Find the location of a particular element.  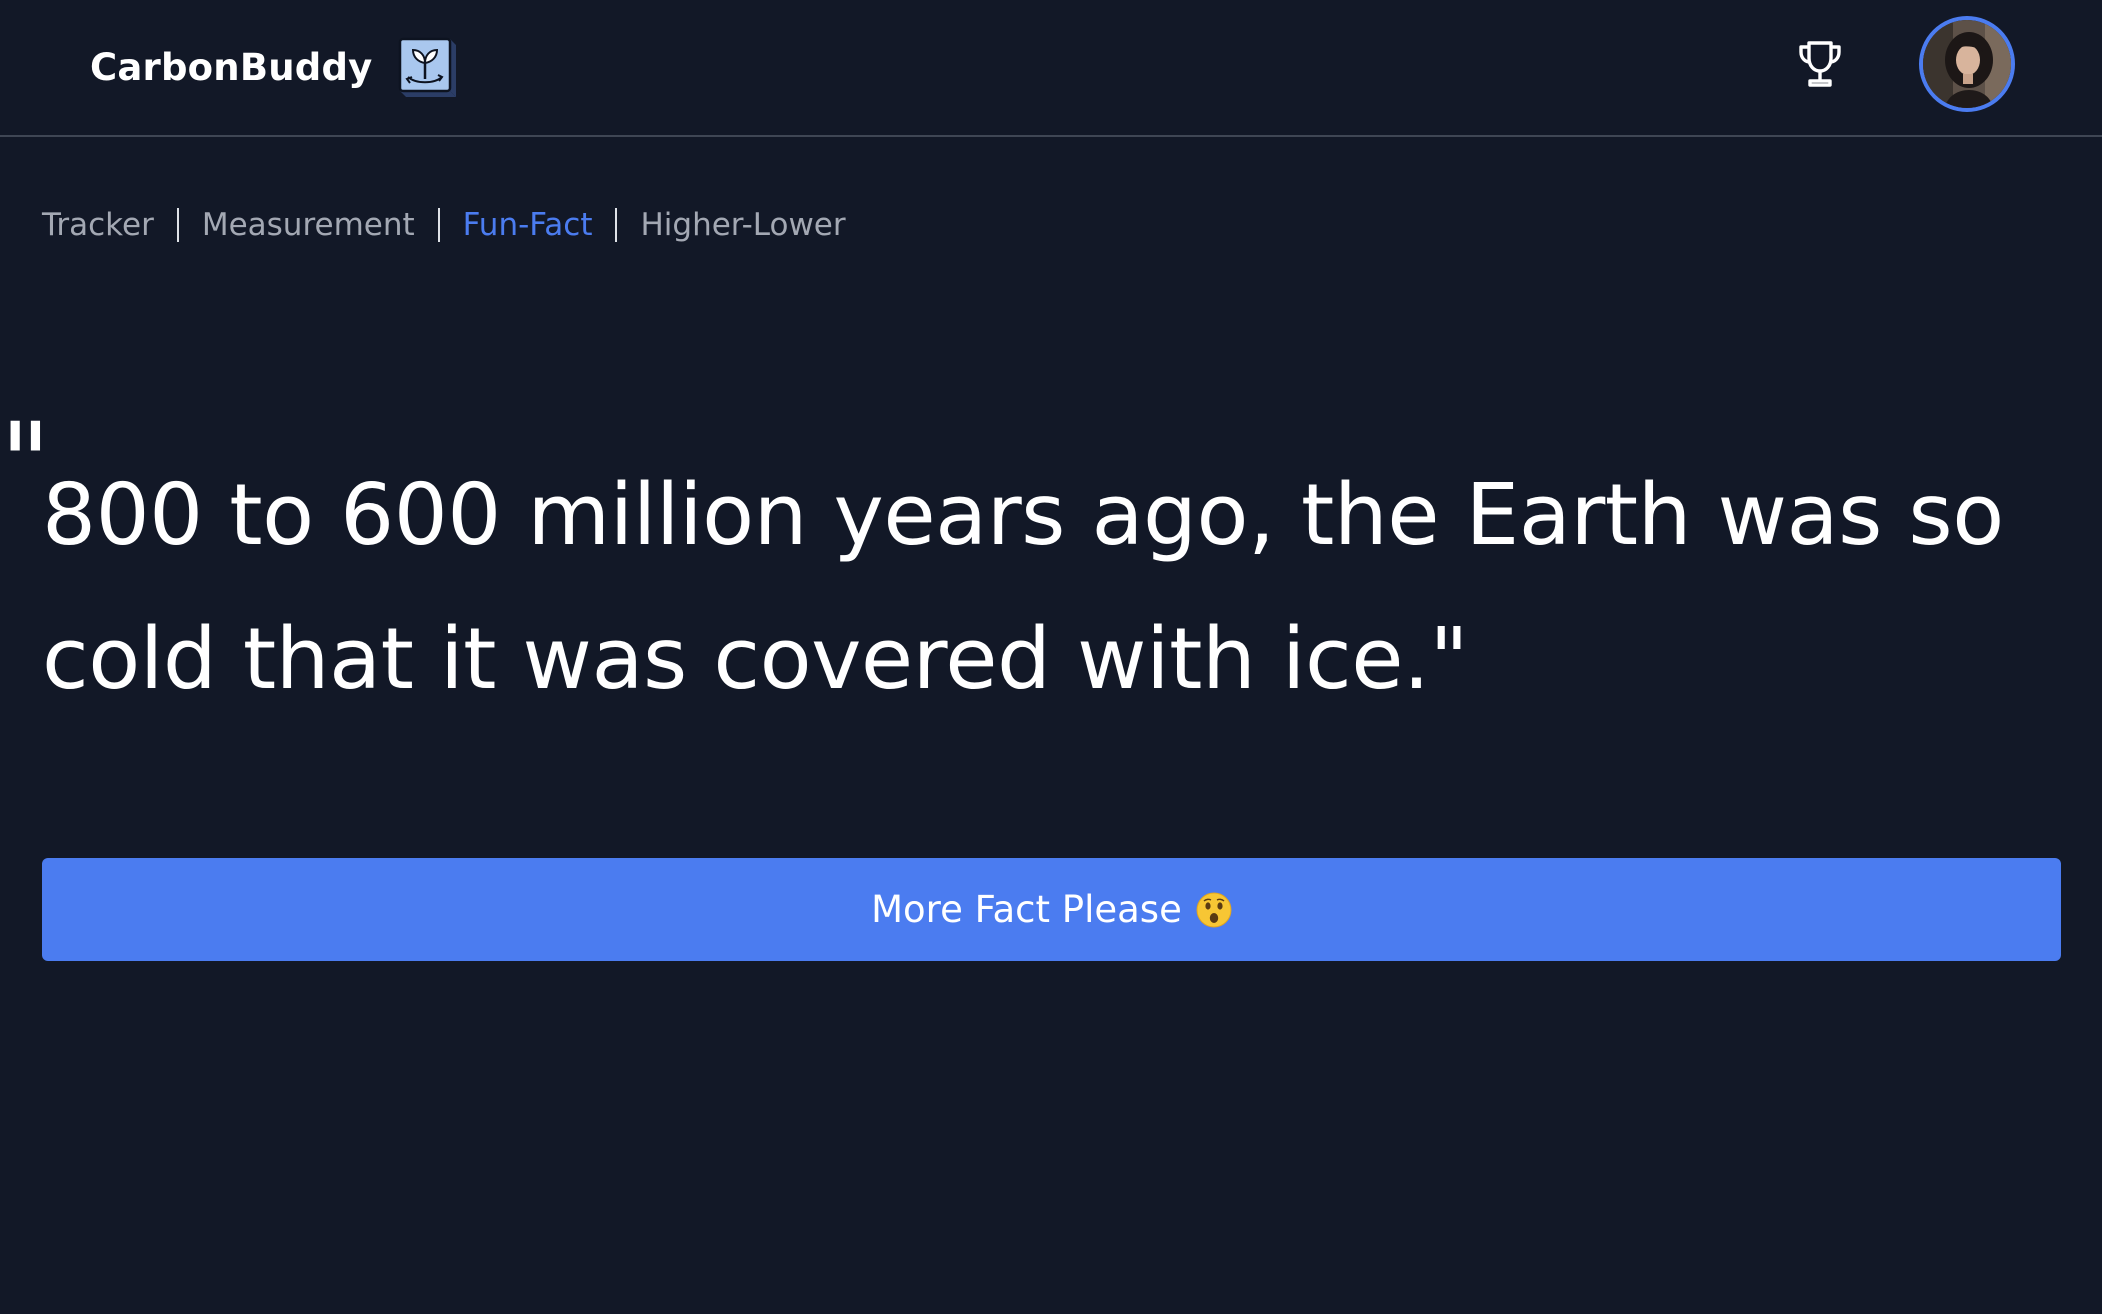

brand-logo-link: CarbonBuddy is located at coordinates (274, 67).